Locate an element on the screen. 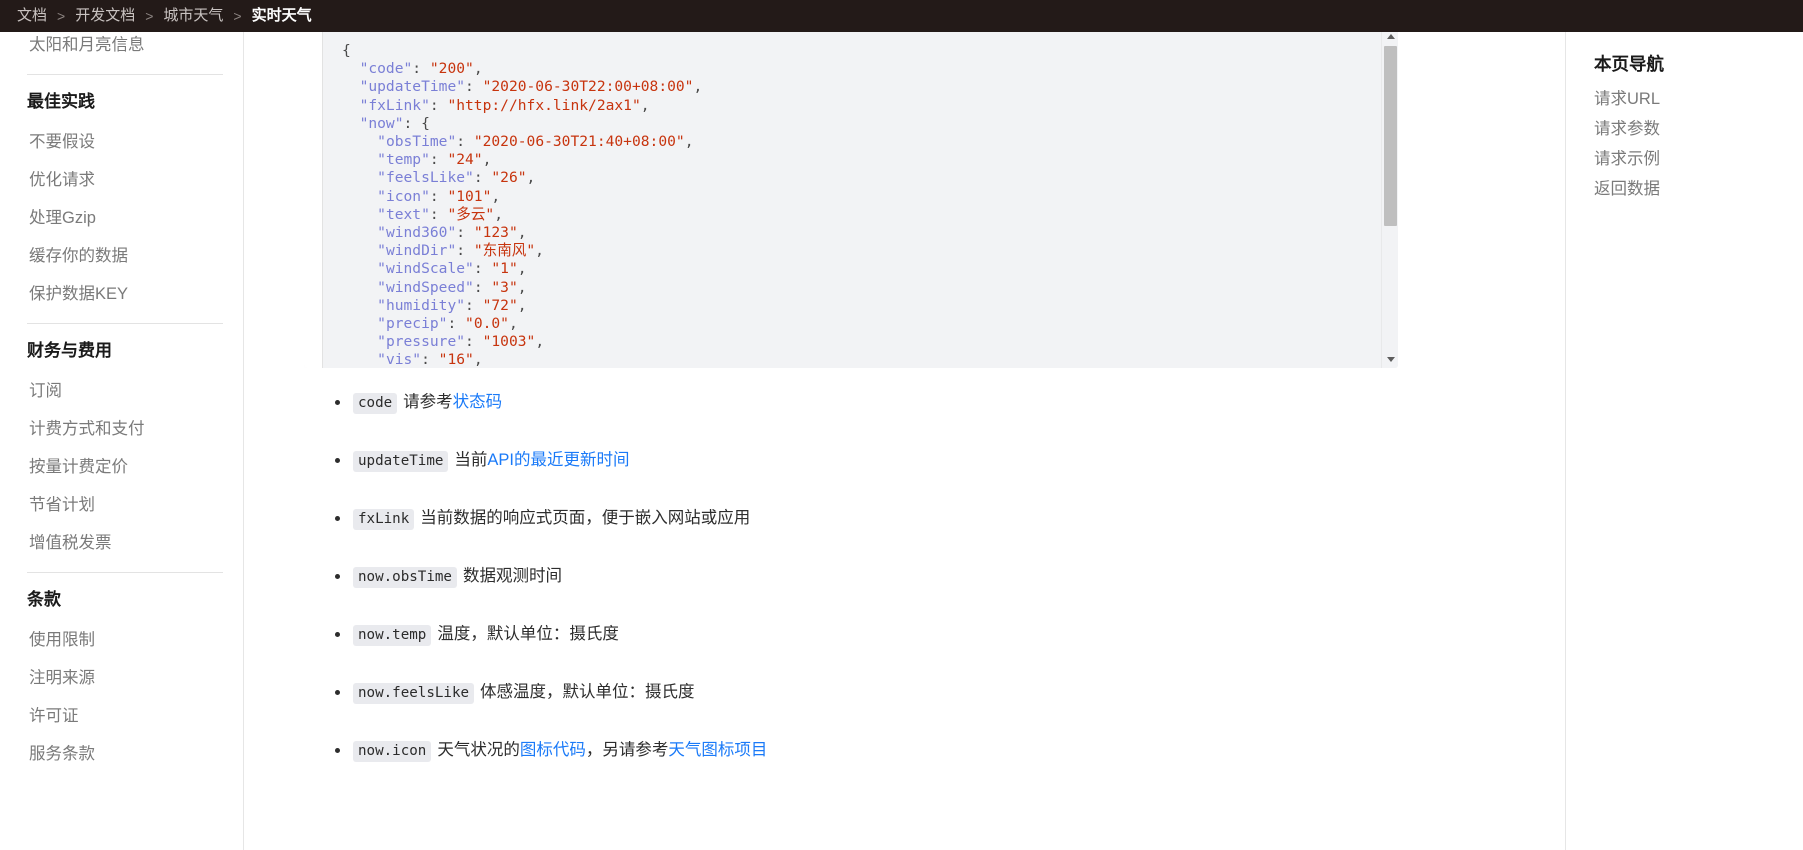 The image size is (1803, 850). page-table-of-contents: 本页导航 请求URL 请求参数 请求示例 返回数据 is located at coordinates (1684, 425).